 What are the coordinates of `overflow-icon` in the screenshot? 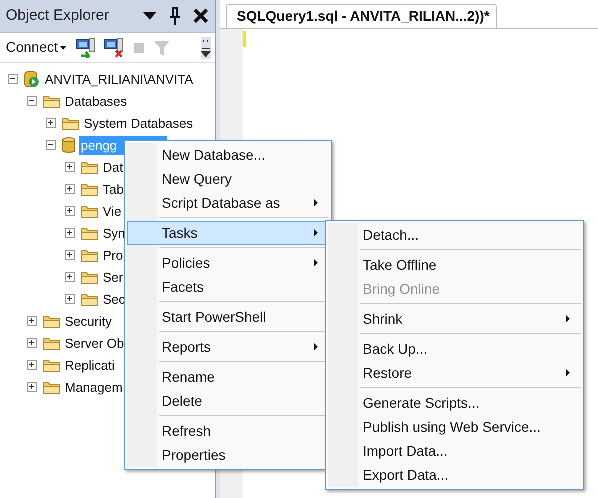 It's located at (206, 47).